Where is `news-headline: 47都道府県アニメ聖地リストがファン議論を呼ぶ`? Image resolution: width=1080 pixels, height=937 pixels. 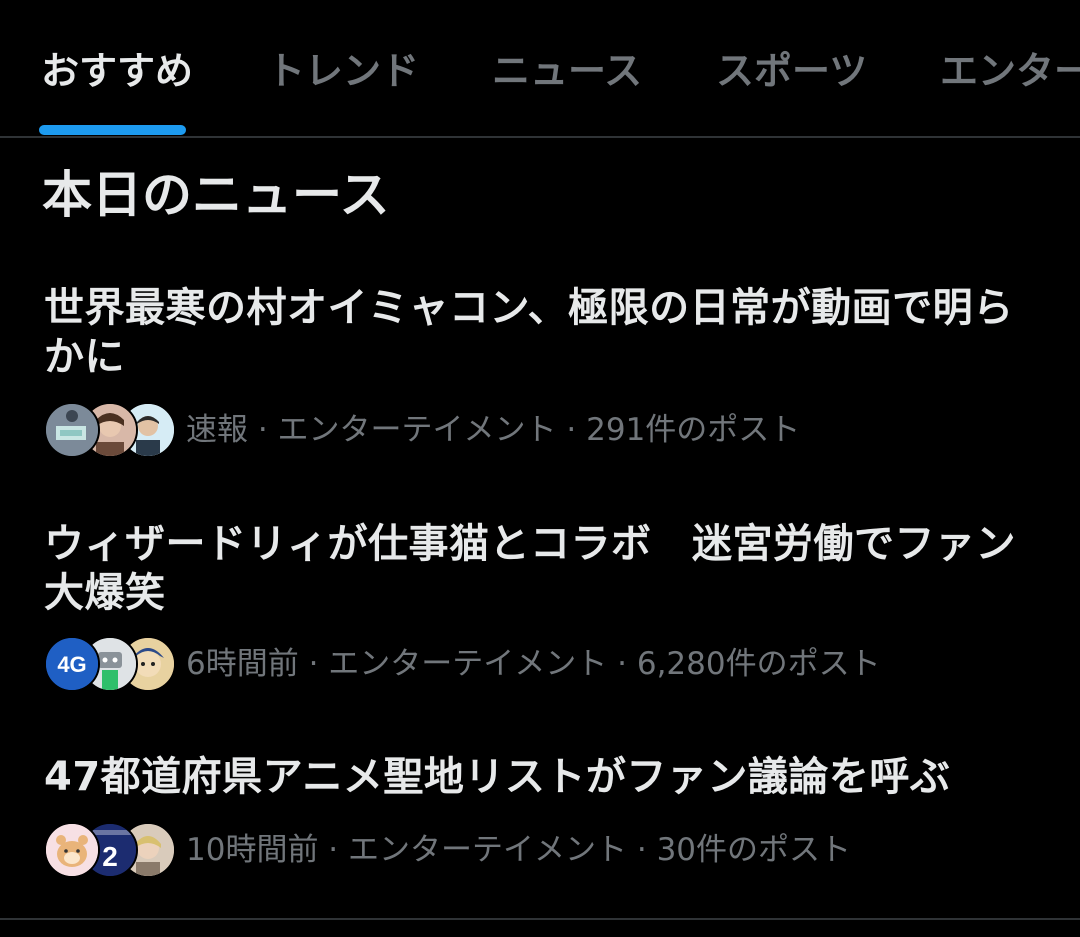
news-headline: 47都道府県アニメ聖地リストがファン議論を呼ぶ is located at coordinates (497, 777).